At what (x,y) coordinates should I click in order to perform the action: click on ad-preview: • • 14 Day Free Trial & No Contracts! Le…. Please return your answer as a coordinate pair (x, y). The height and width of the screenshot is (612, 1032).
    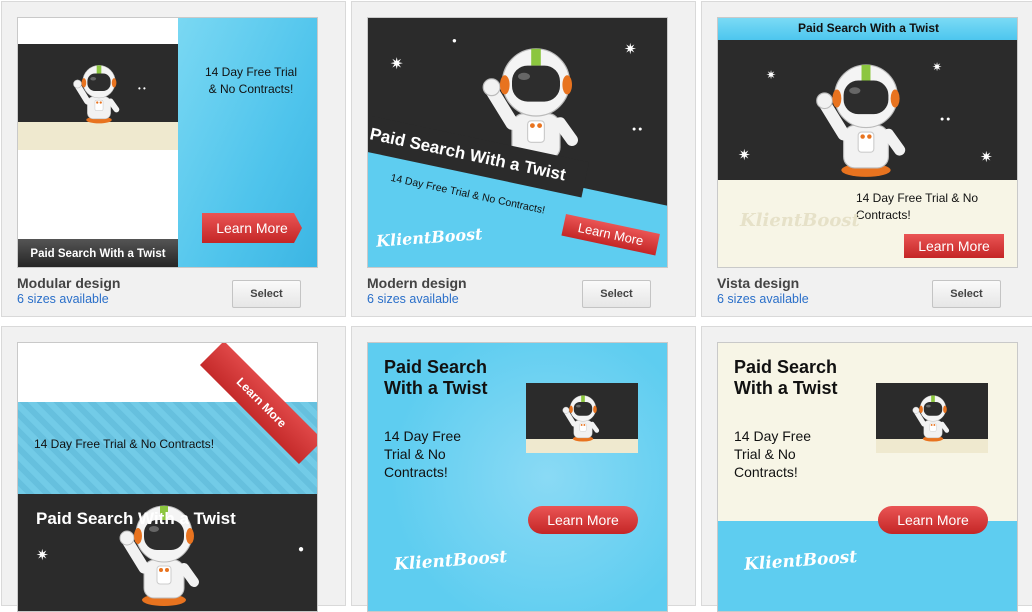
    Looking at the image, I should click on (167, 142).